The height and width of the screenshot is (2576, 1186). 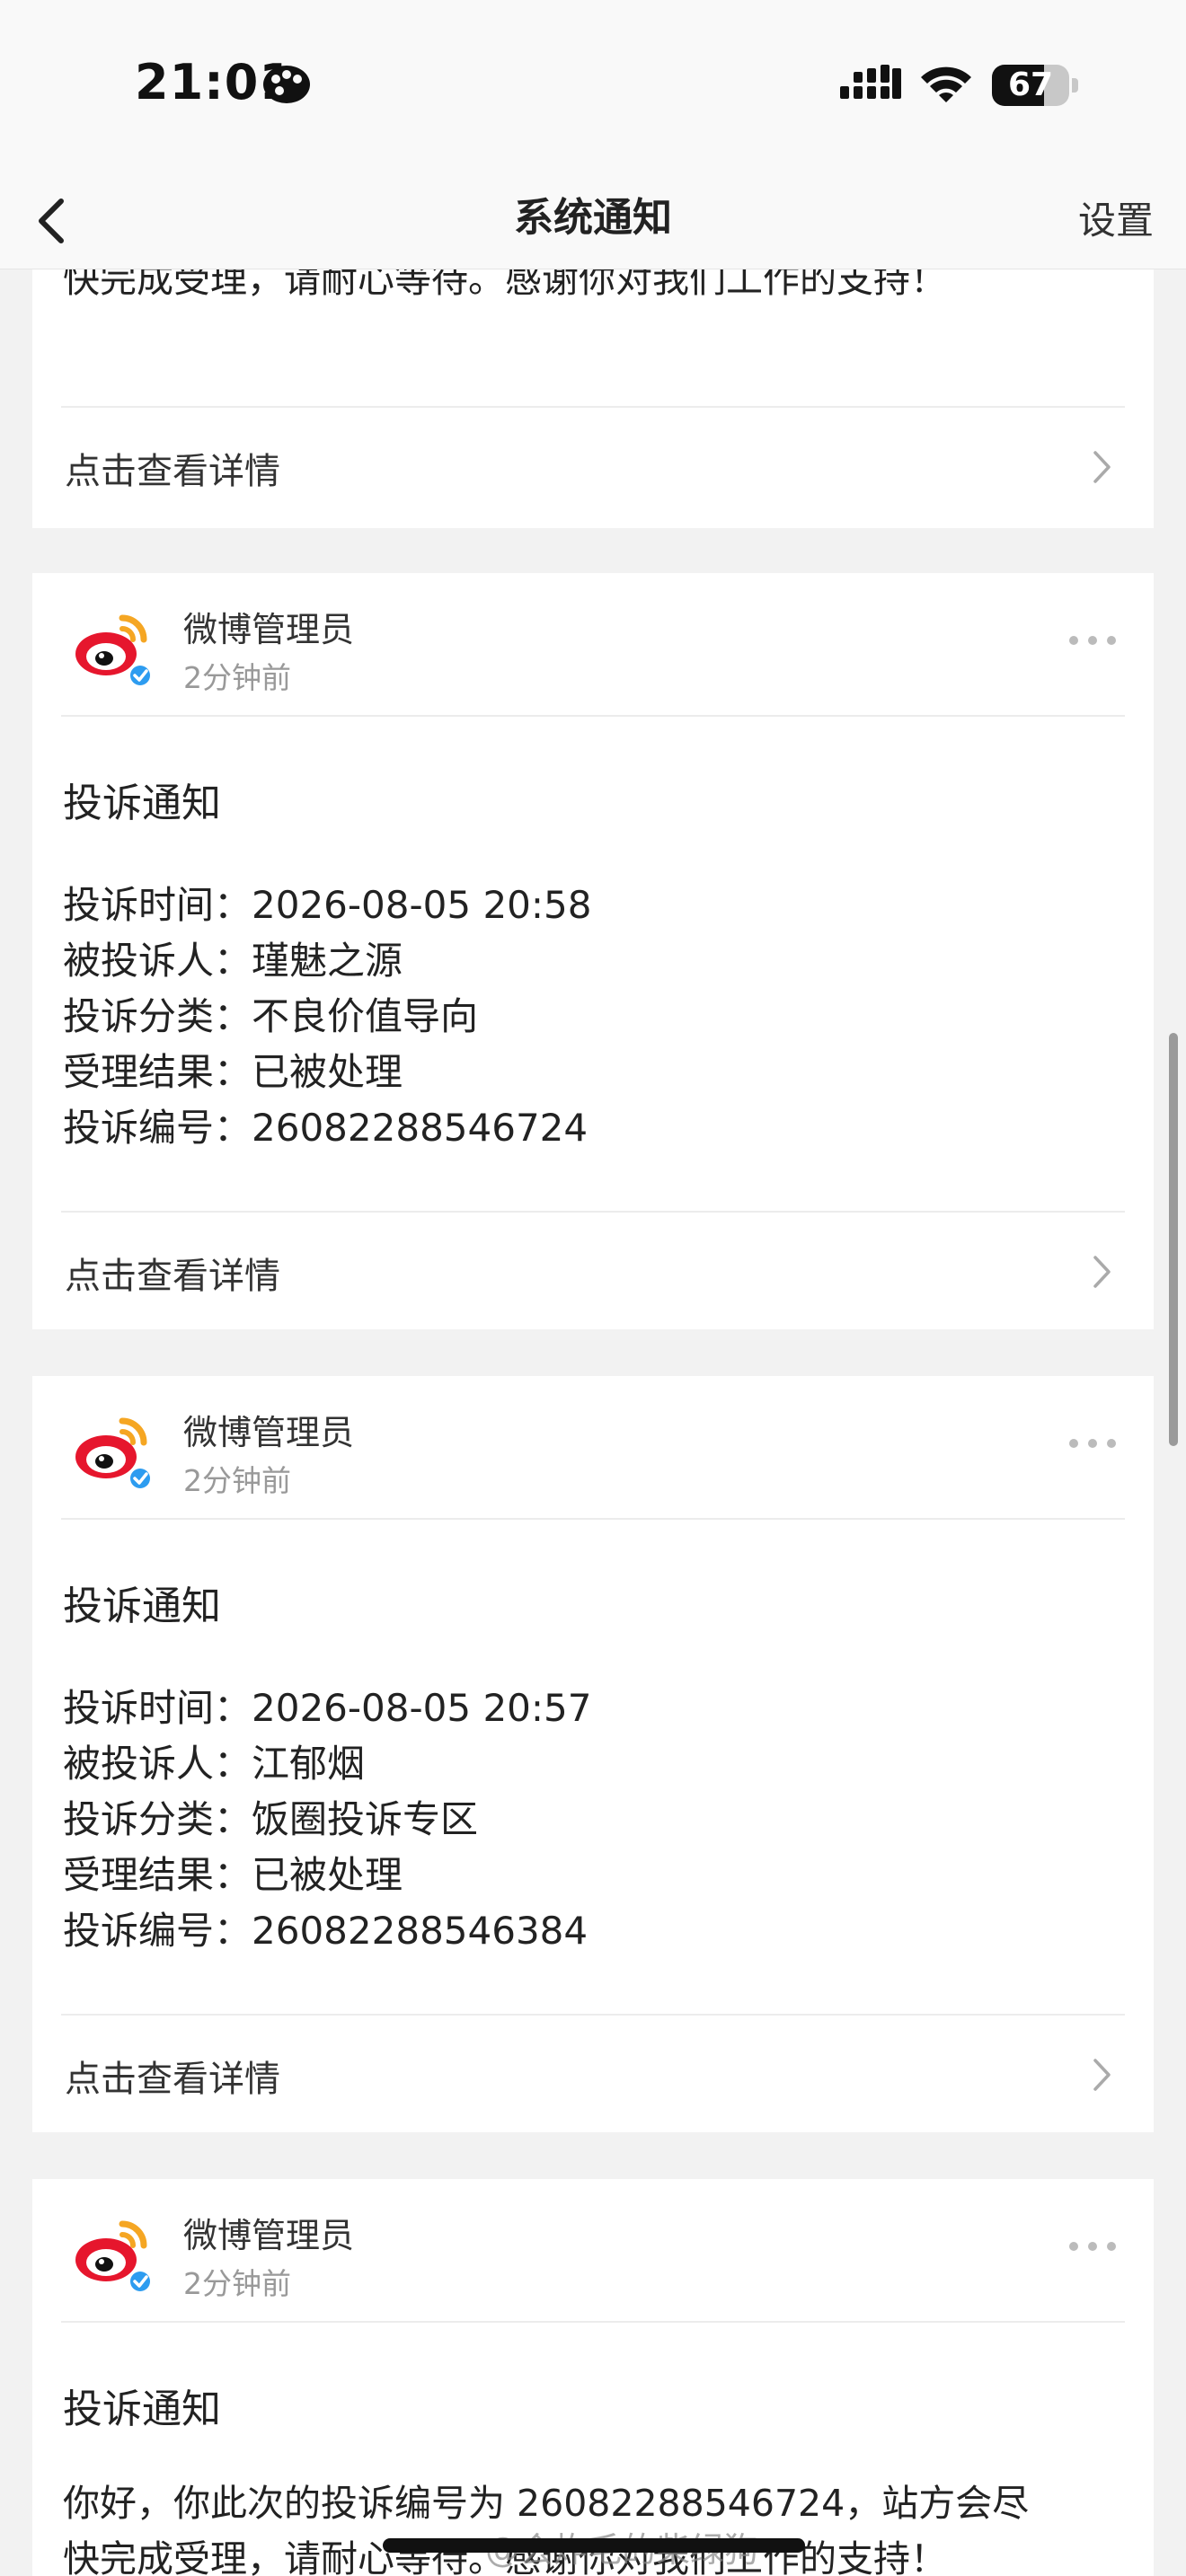 I want to click on cellular-signal-icon, so click(x=870, y=82).